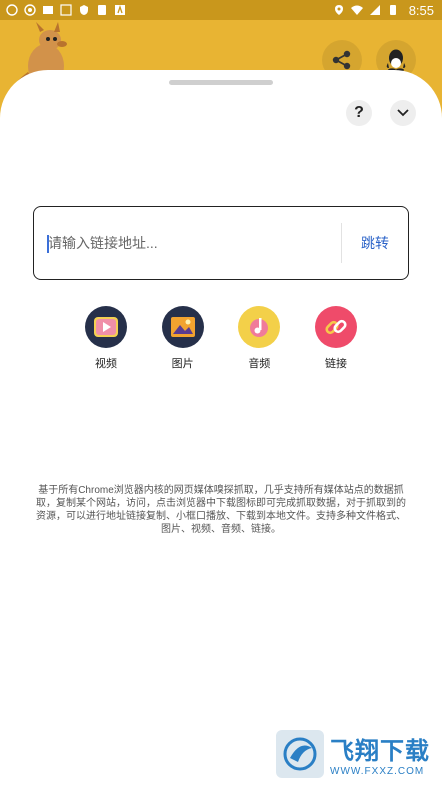  Describe the element at coordinates (182, 327) in the screenshot. I see `image-icon` at that location.